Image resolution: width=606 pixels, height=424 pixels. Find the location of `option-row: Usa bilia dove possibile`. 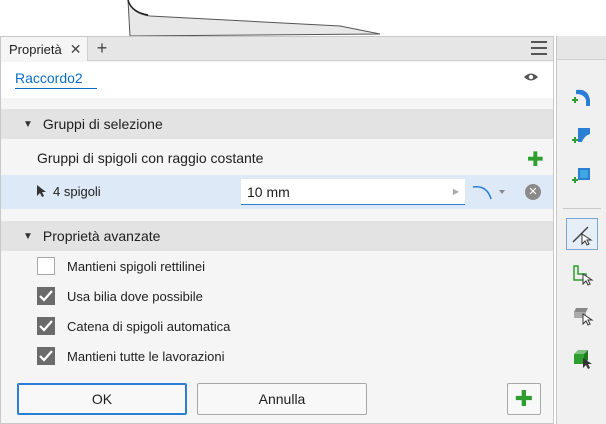

option-row: Usa bilia dove possibile is located at coordinates (120, 296).